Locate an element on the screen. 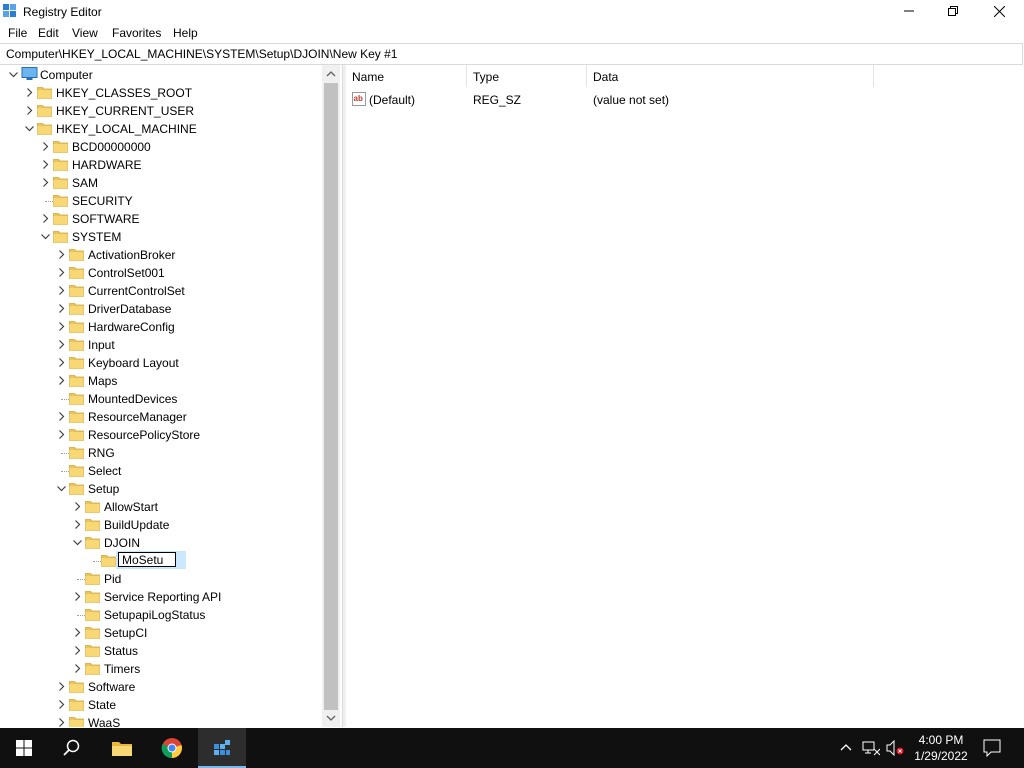 The width and height of the screenshot is (1024, 768). minimize-button is located at coordinates (909, 11).